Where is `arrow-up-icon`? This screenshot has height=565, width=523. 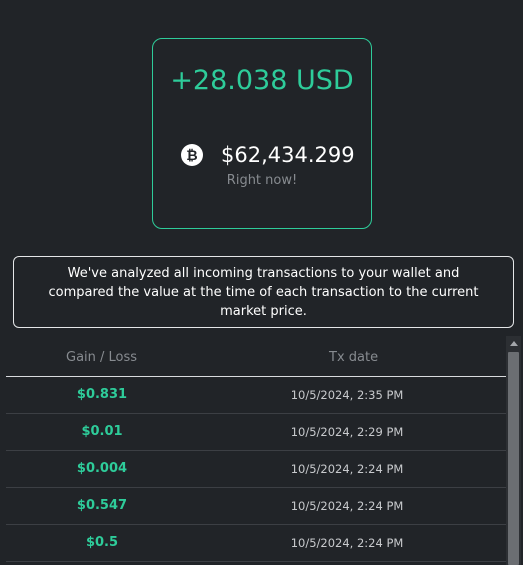 arrow-up-icon is located at coordinates (513, 343).